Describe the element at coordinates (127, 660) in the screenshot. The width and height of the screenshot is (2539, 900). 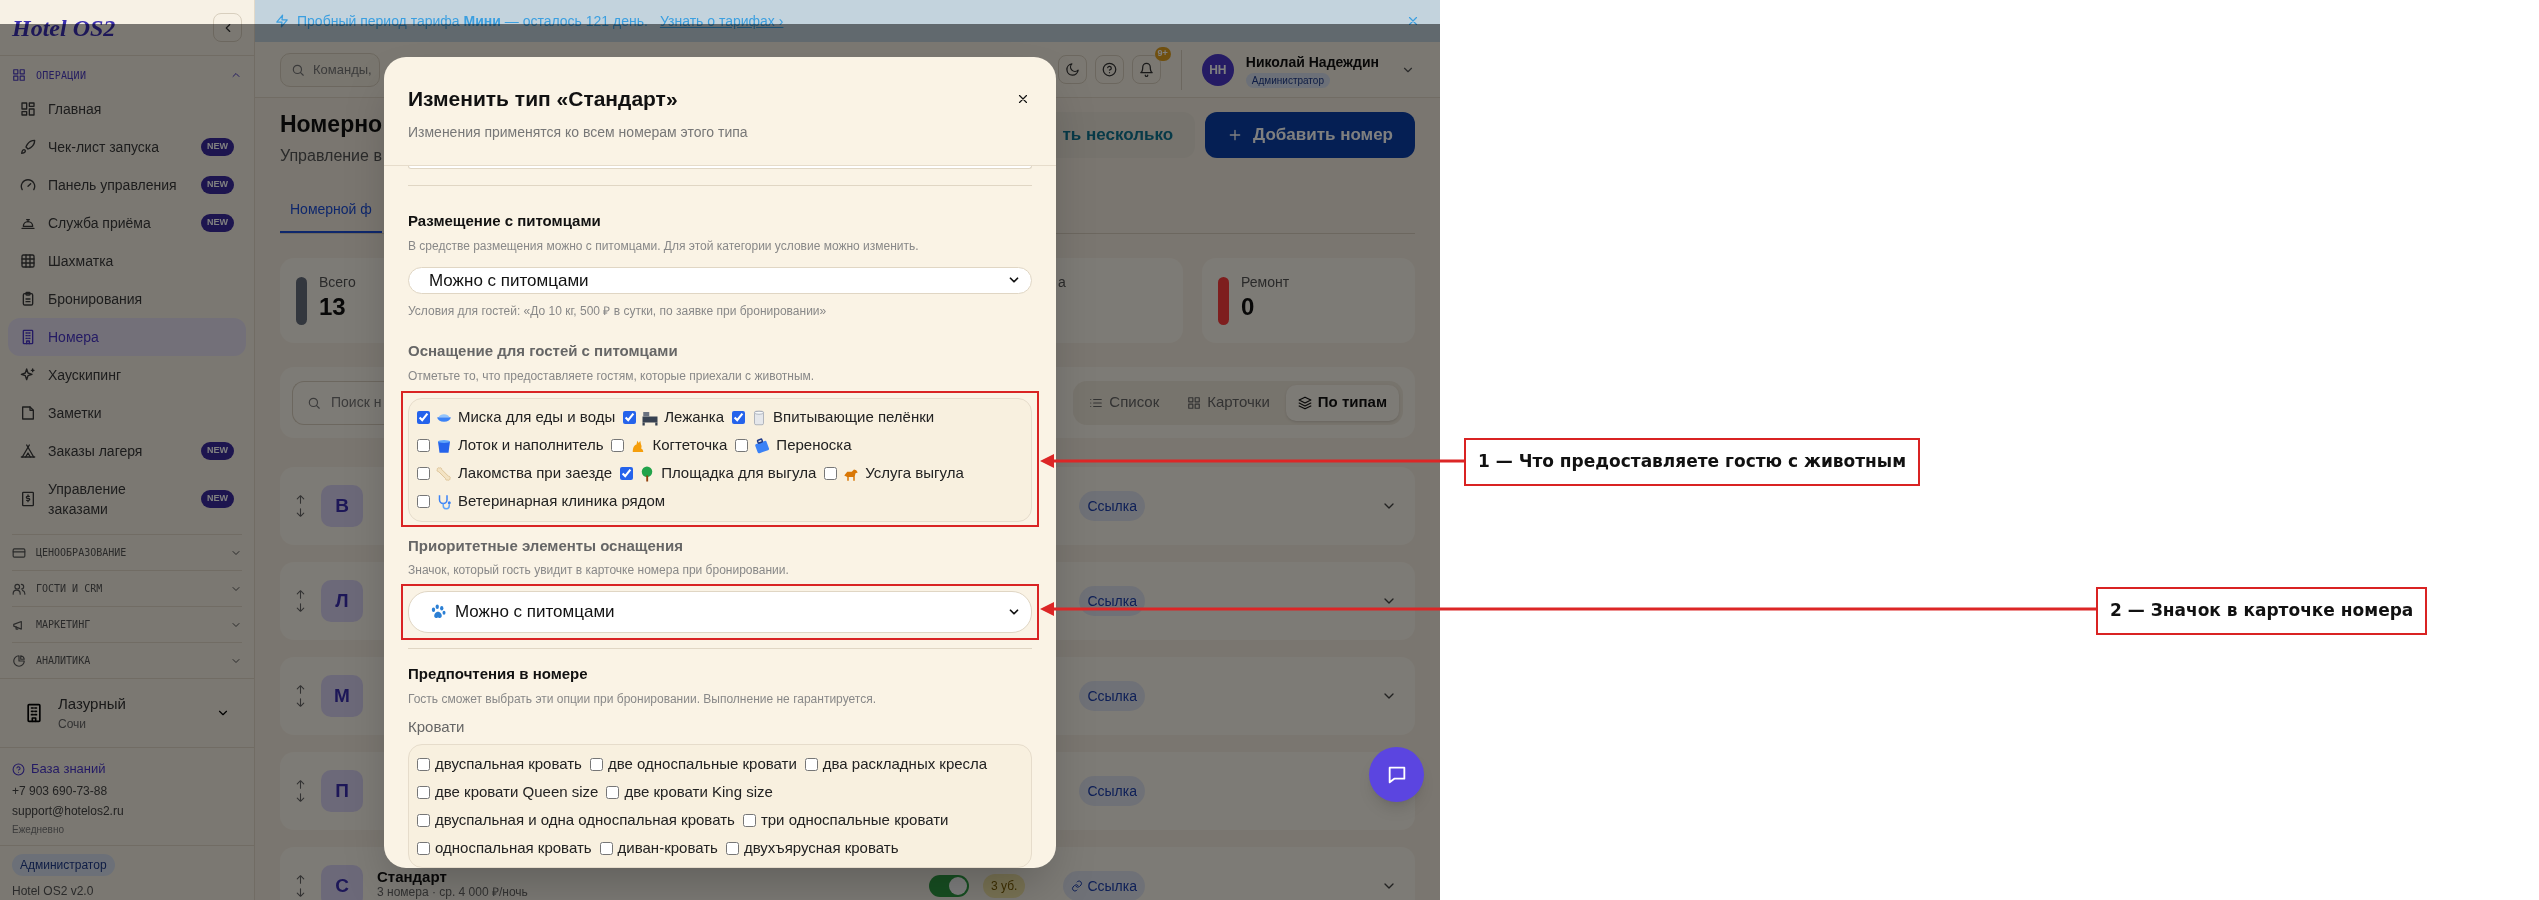
I see `sidebar-group: АНАЛИТИКА` at that location.